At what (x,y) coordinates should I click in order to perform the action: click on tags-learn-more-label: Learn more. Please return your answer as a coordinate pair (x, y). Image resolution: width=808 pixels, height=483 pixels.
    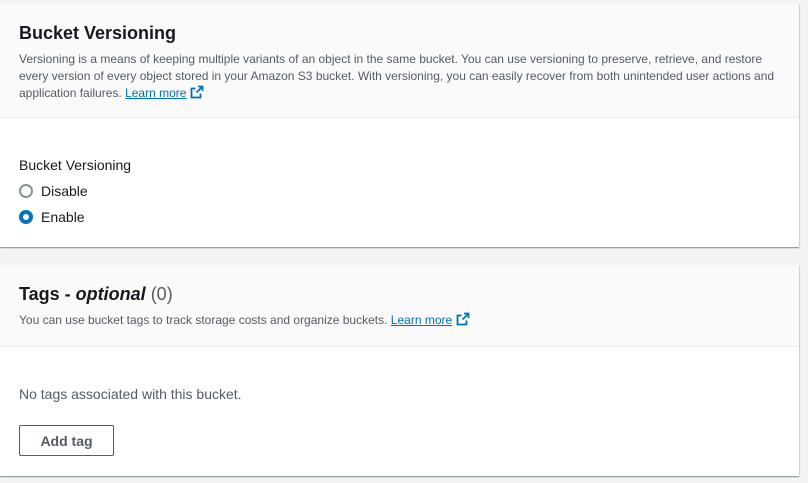
    Looking at the image, I should click on (421, 320).